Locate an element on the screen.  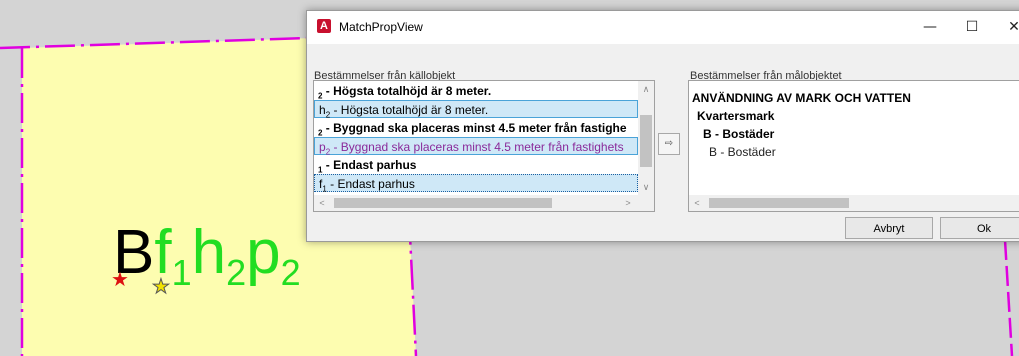
list-item: 1 - Endast parhus is located at coordinates (476, 165).